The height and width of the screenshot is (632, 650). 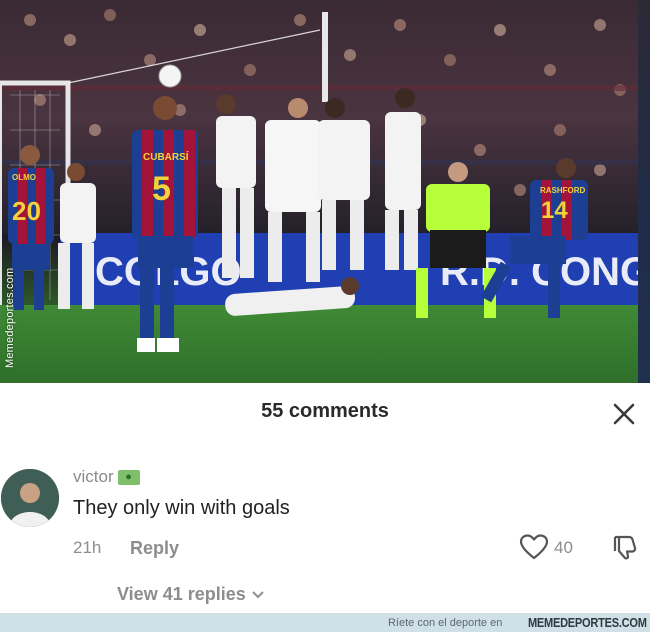 I want to click on jersey-5-number: 5, so click(x=161, y=189).